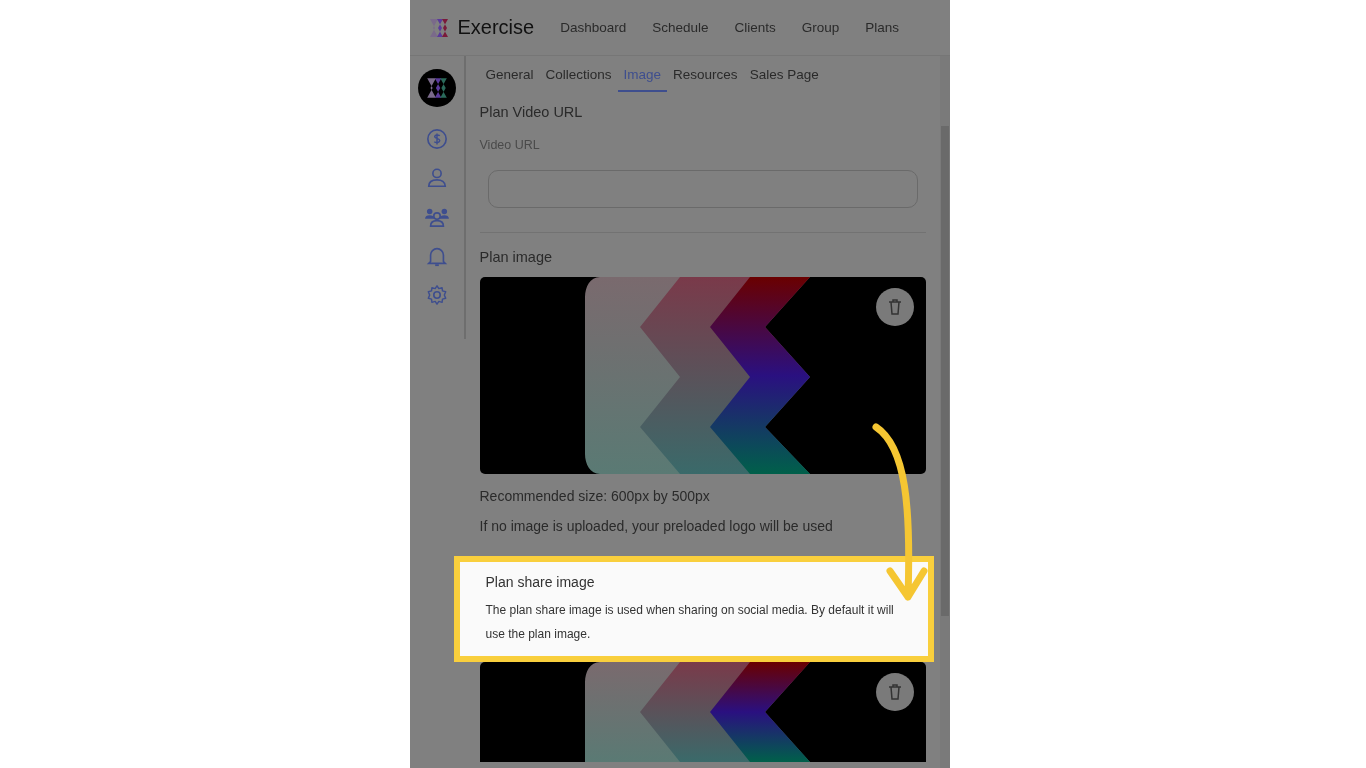 This screenshot has height=768, width=1366. Describe the element at coordinates (944, 412) in the screenshot. I see `scrollbar` at that location.